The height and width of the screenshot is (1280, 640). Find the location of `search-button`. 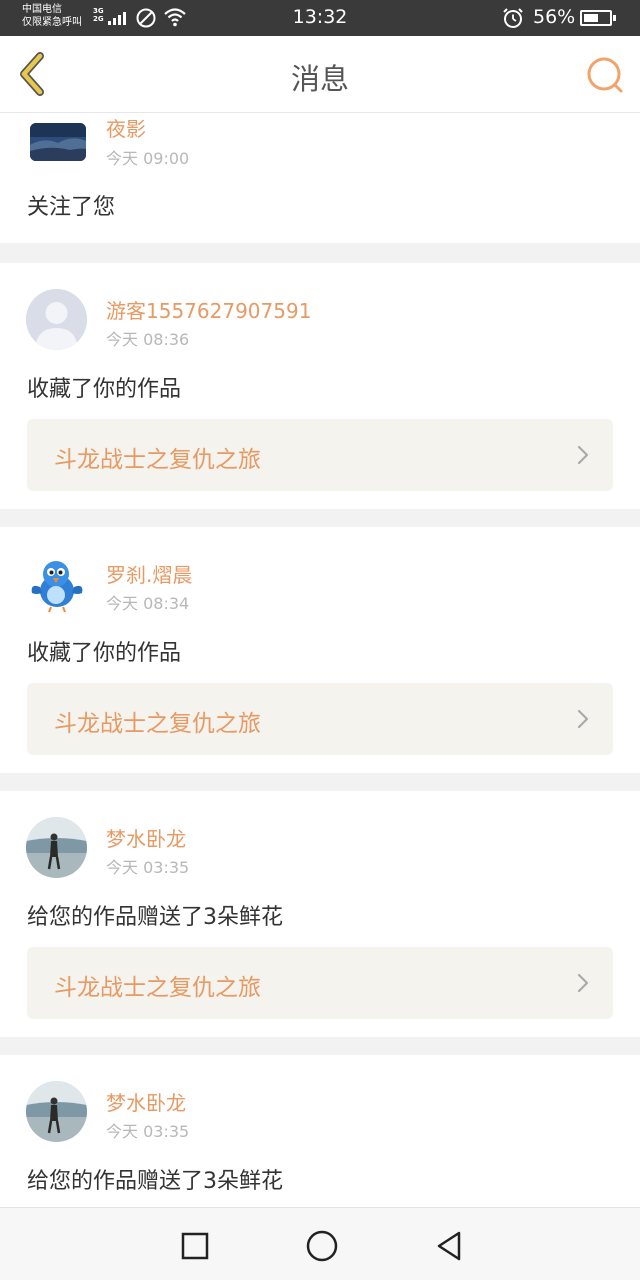

search-button is located at coordinates (605, 75).